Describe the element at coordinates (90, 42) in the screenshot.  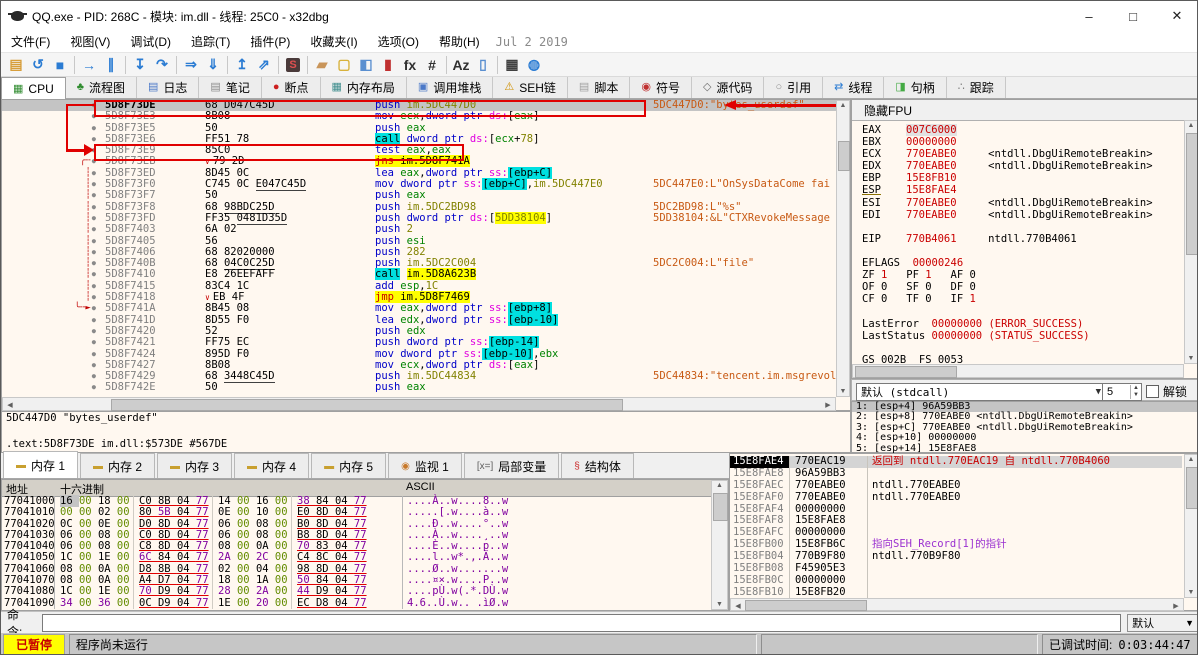
I see `menu-item-1: 视图(V)` at that location.